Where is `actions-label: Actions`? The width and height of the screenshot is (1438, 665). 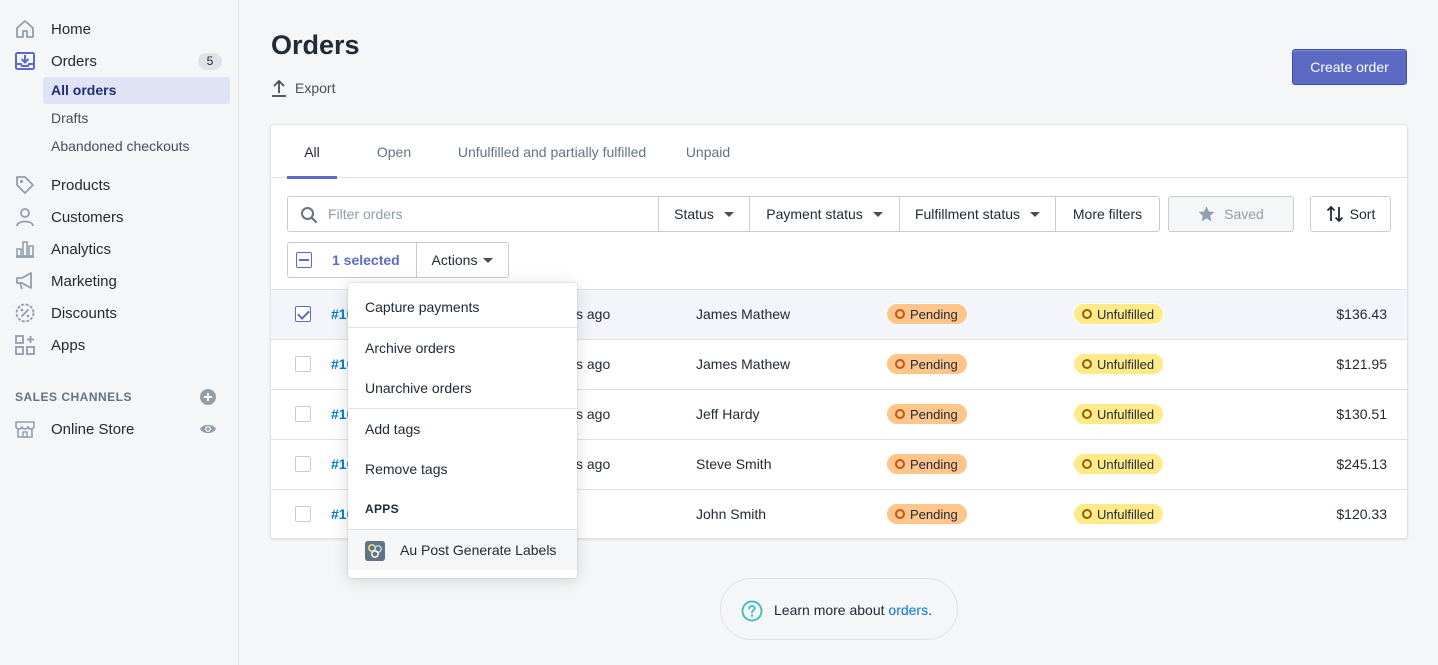 actions-label: Actions is located at coordinates (454, 260).